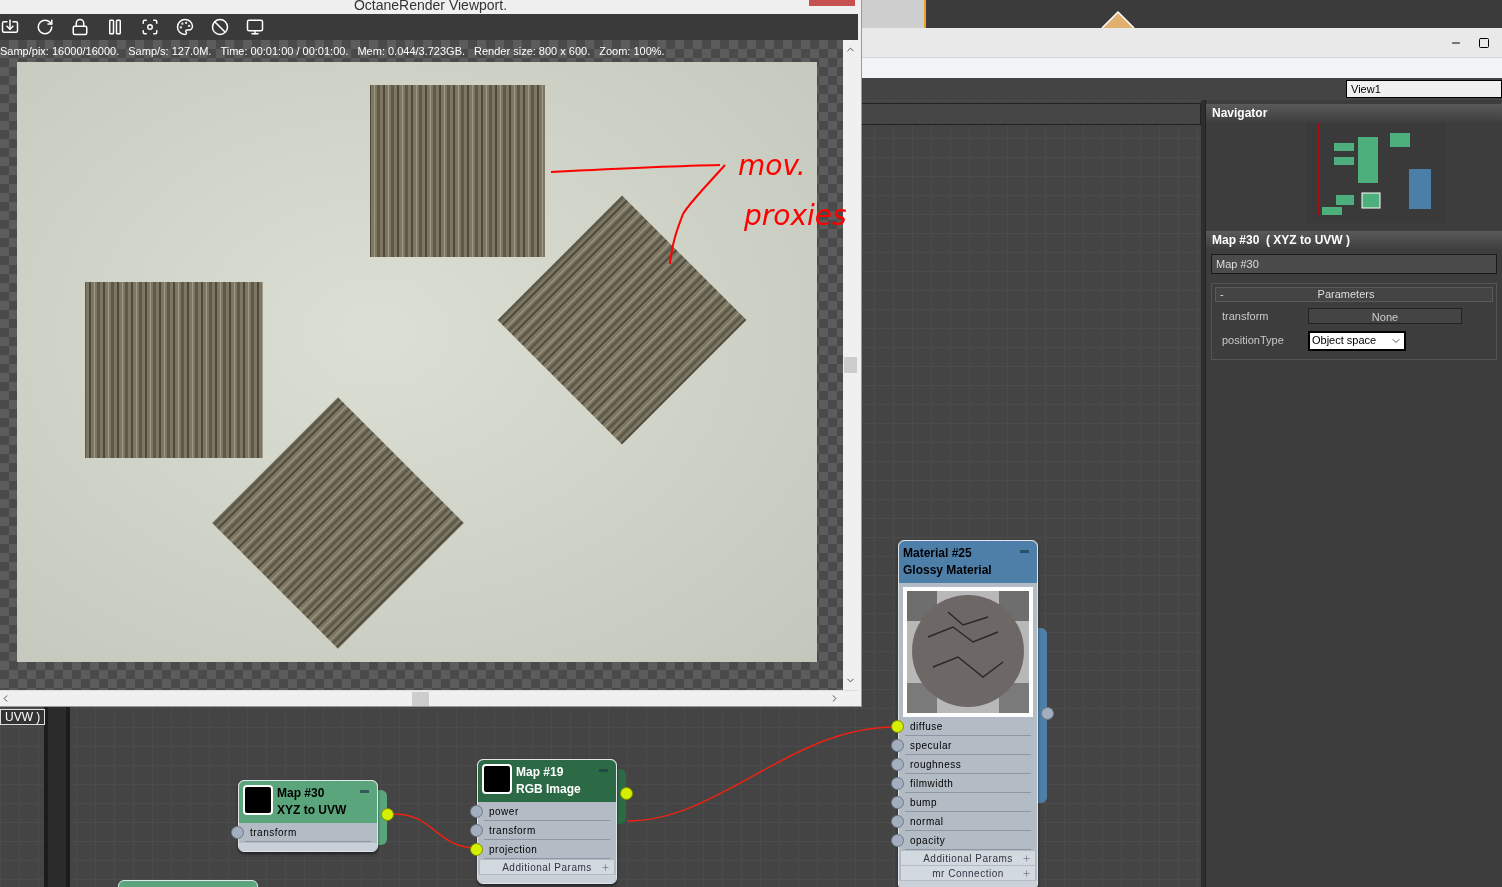 Image resolution: width=1502 pixels, height=887 pixels. Describe the element at coordinates (1357, 340) in the screenshot. I see `position-type-dropdown: Object space` at that location.